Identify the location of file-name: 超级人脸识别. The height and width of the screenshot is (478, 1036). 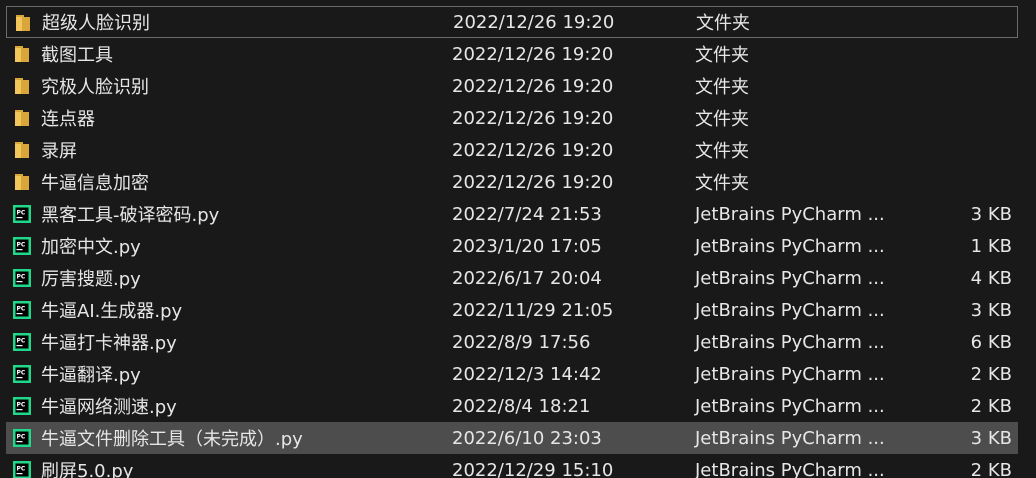
(96, 23).